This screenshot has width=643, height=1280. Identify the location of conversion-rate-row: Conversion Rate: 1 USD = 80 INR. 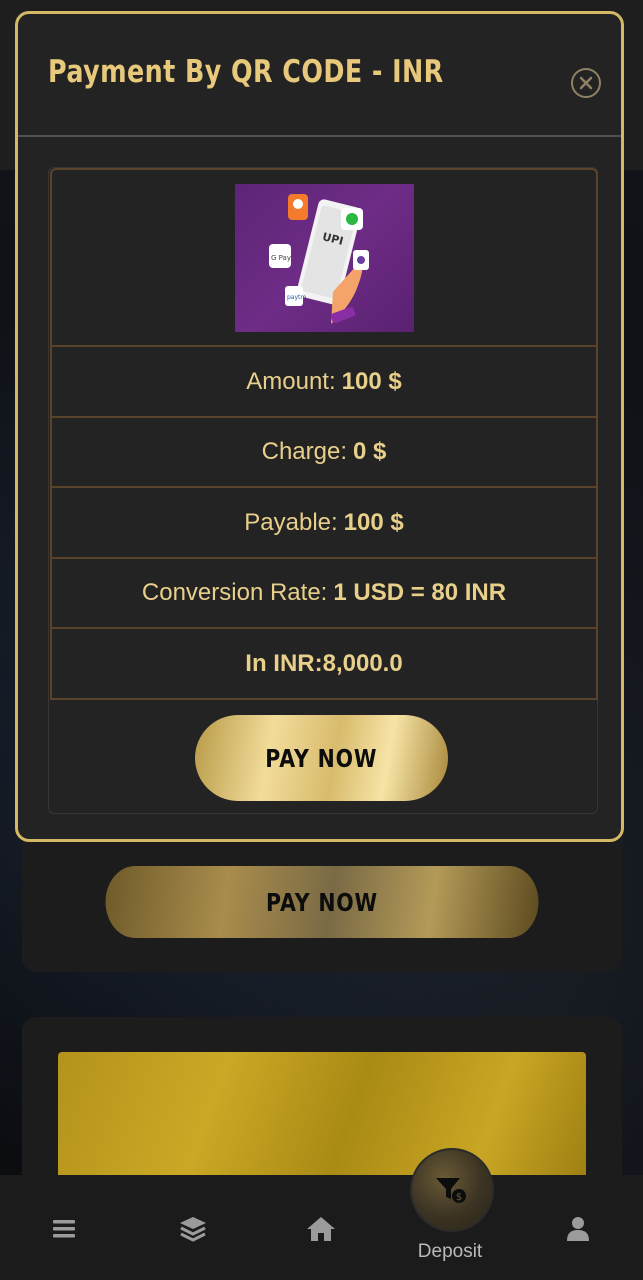
(324, 594).